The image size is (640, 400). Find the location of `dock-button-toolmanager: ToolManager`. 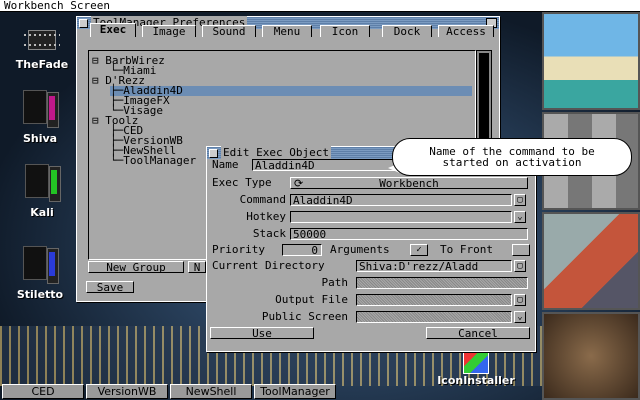

dock-button-toolmanager: ToolManager is located at coordinates (295, 391).